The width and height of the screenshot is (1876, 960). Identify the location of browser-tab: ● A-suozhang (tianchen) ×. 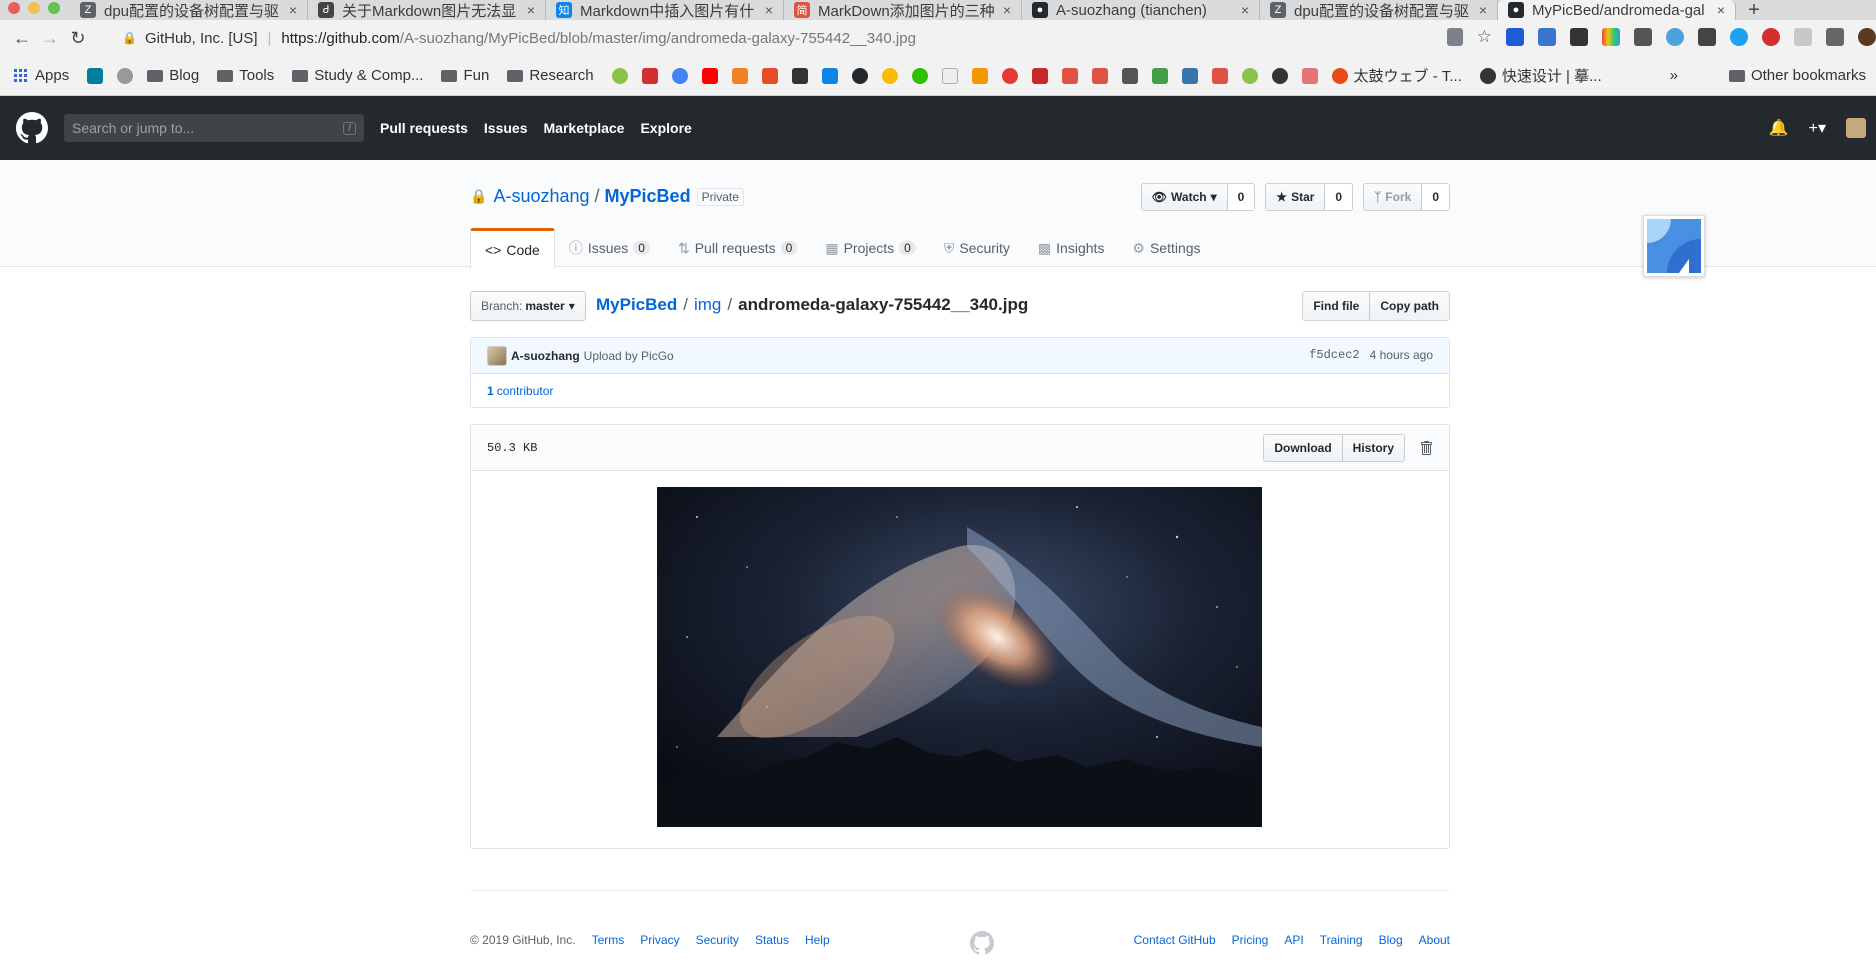
(1141, 10).